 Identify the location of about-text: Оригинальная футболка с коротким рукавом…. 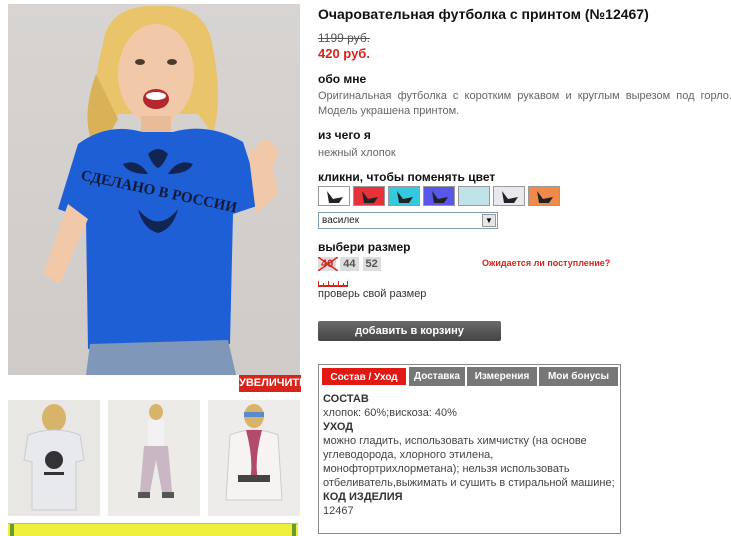
(524, 103).